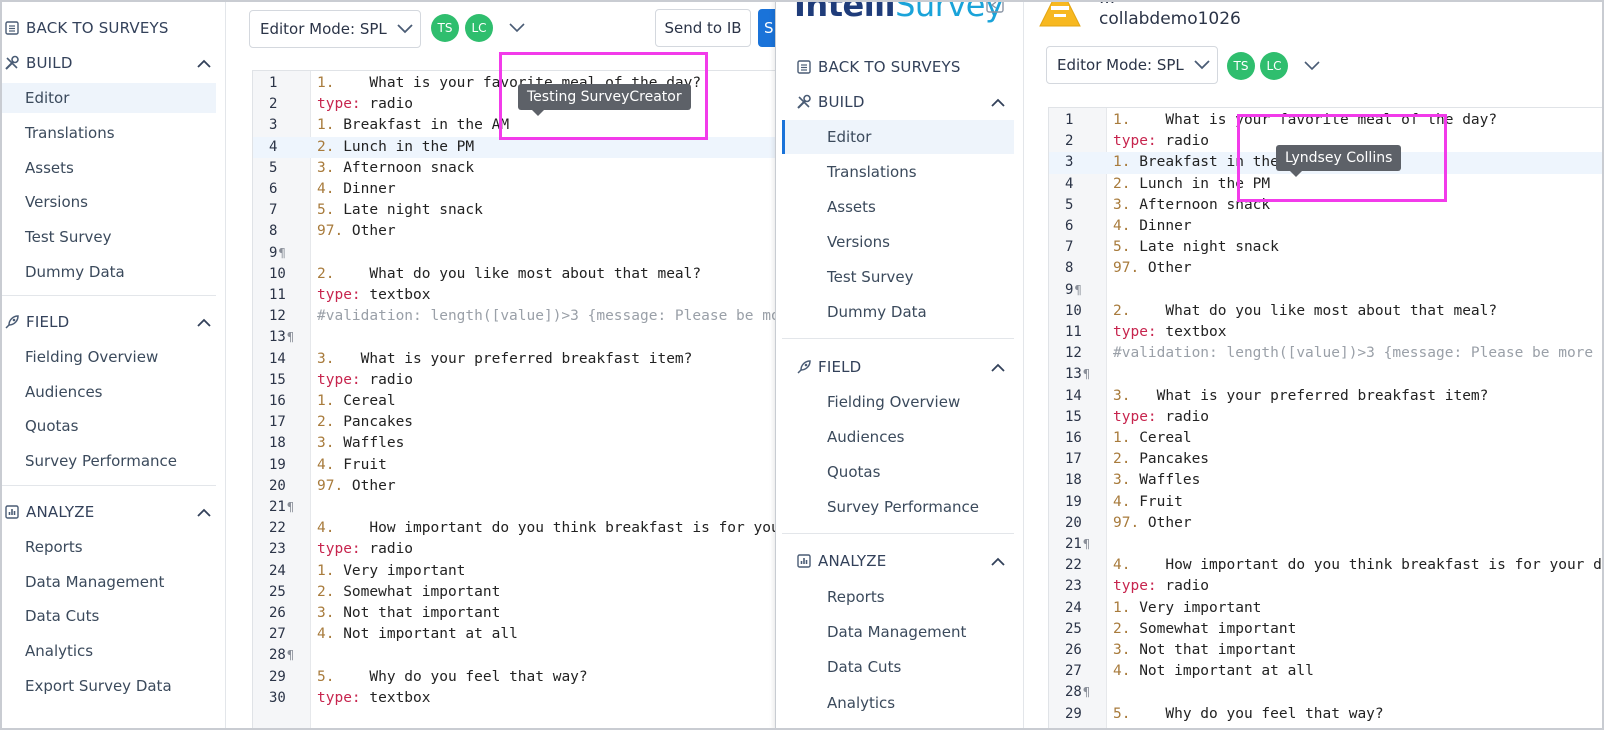  What do you see at coordinates (514, 507) in the screenshot?
I see `code-line: 21¶` at bounding box center [514, 507].